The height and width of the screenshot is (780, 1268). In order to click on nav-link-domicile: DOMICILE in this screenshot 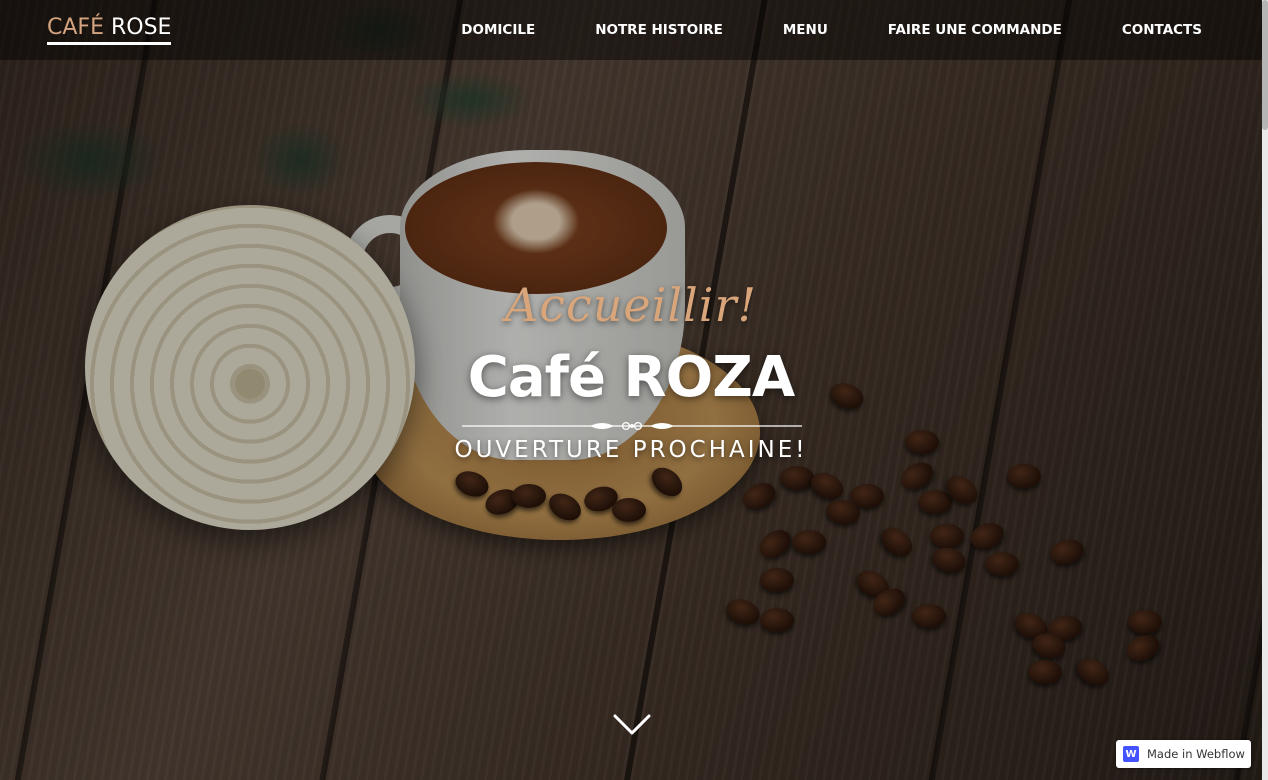, I will do `click(498, 30)`.